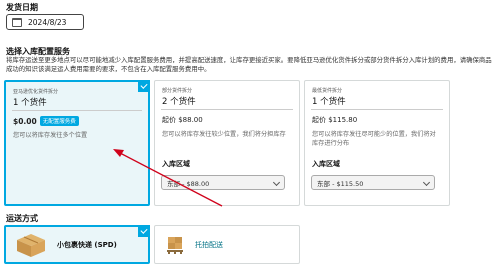 This screenshot has width=501, height=280. I want to click on annotation-arrow, so click(168, 178).